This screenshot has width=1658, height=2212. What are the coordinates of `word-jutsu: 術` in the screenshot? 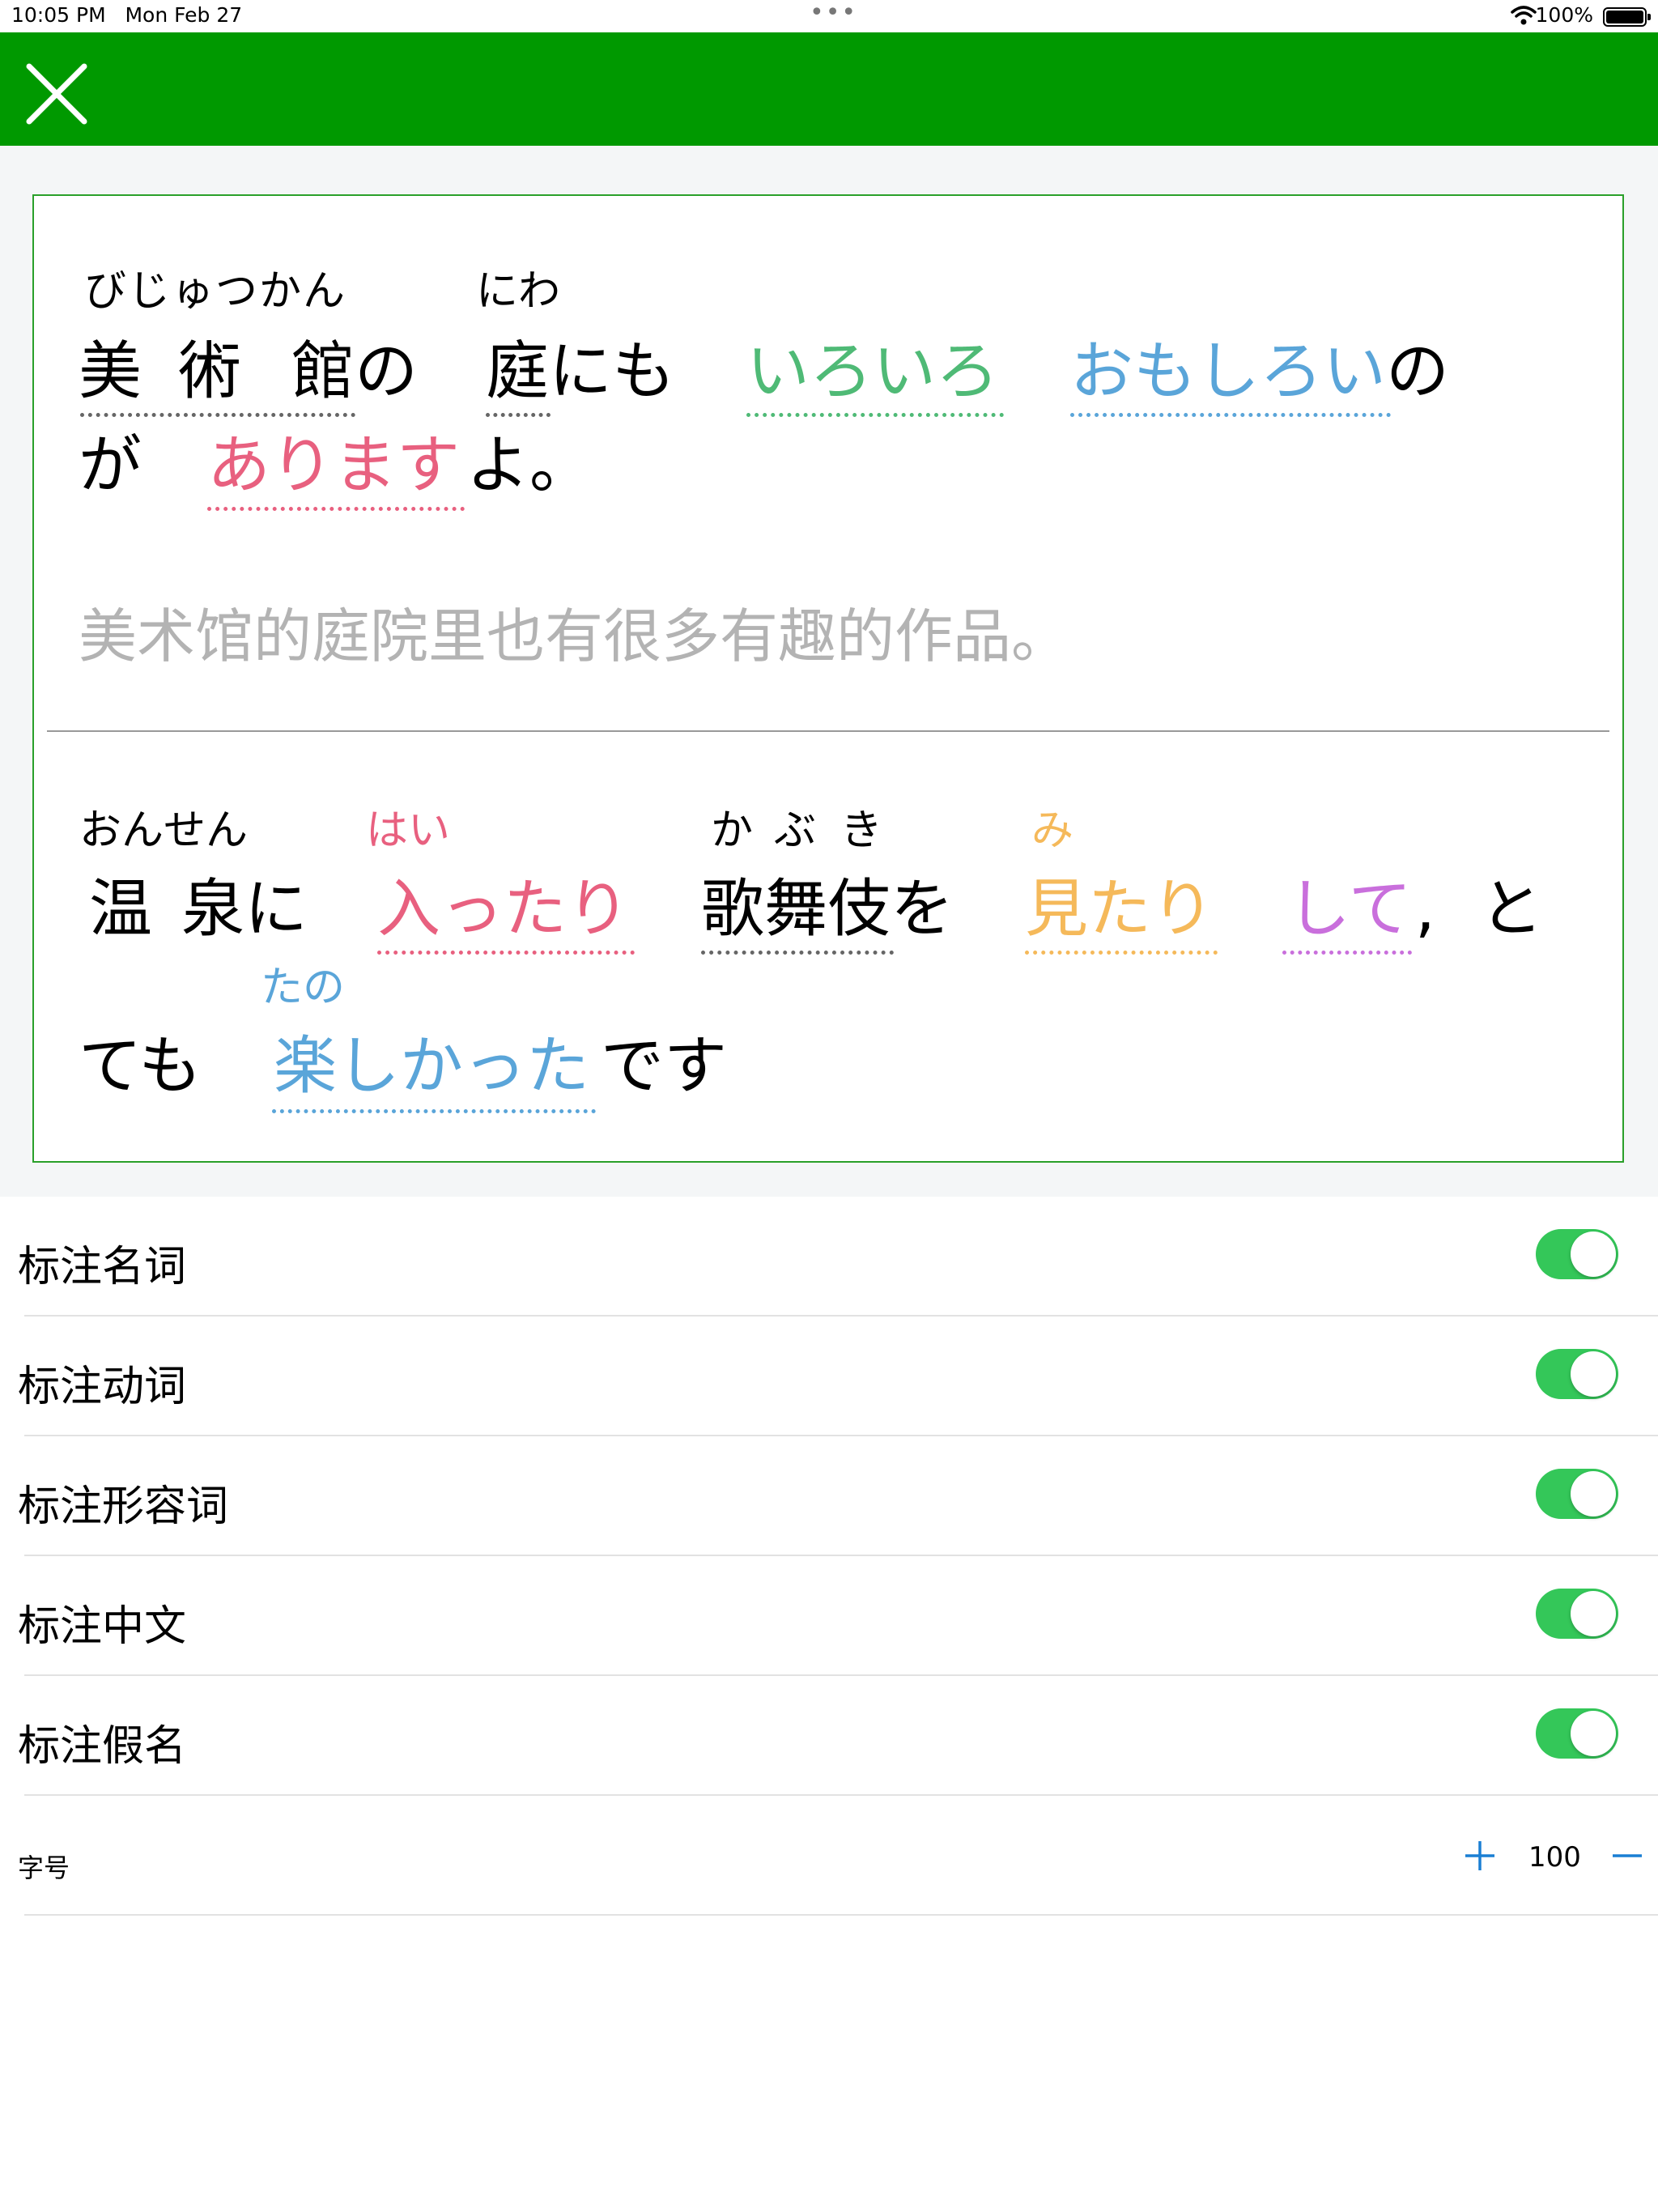 It's located at (209, 372).